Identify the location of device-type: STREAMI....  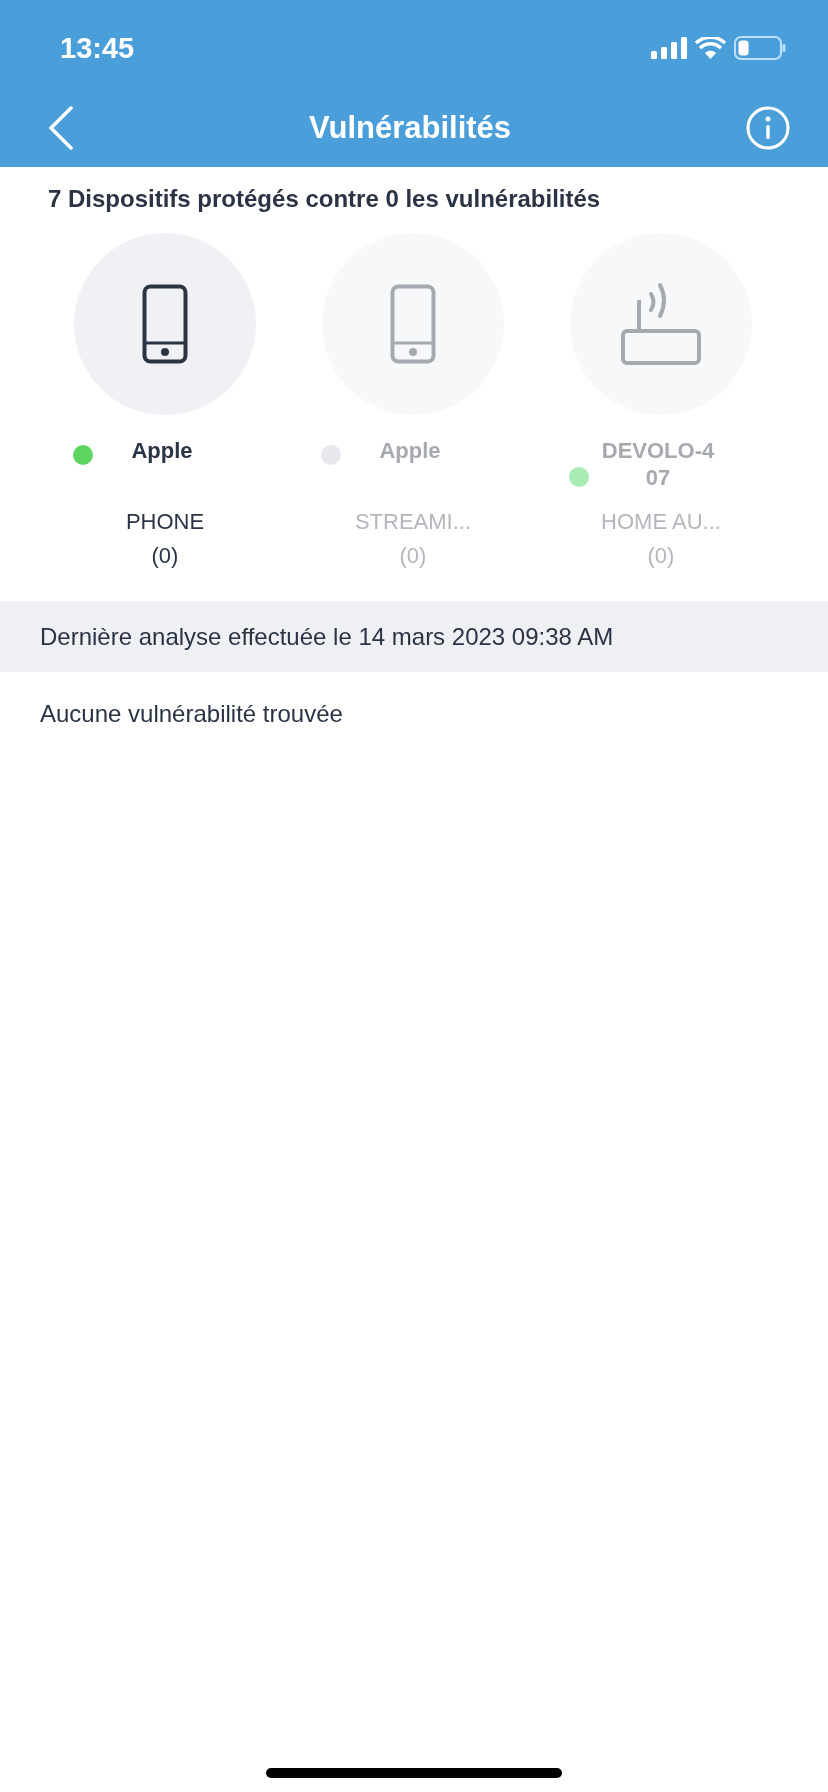
(413, 522).